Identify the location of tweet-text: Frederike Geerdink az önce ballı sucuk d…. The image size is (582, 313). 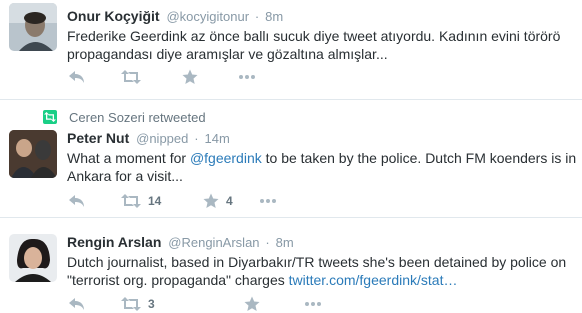
(314, 45).